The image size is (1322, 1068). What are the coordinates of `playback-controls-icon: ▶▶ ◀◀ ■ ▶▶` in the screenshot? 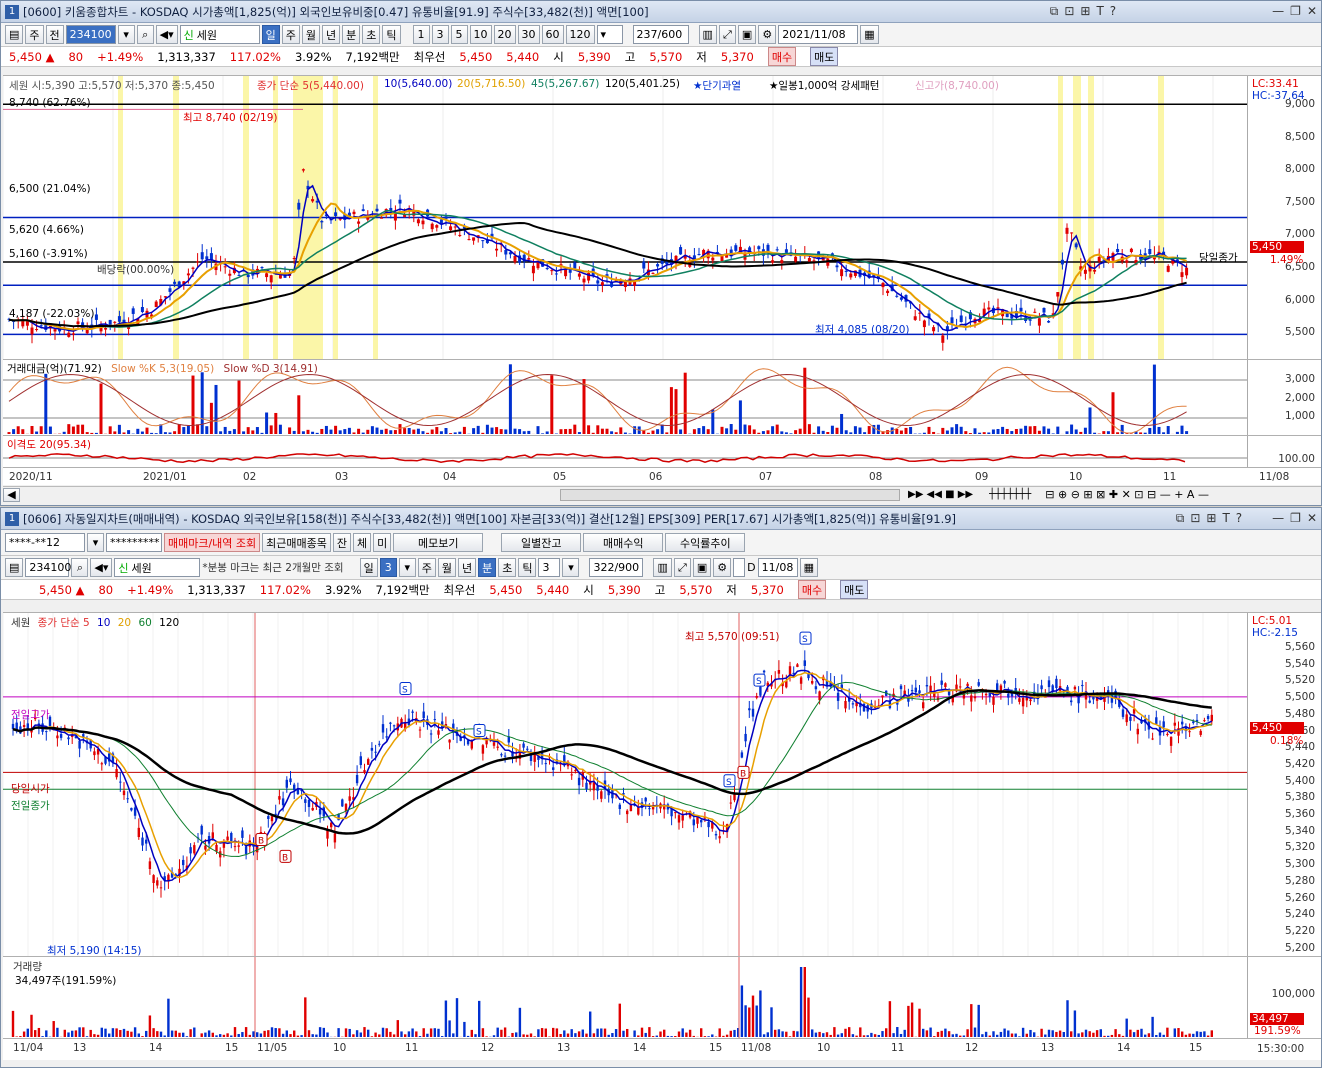 It's located at (940, 494).